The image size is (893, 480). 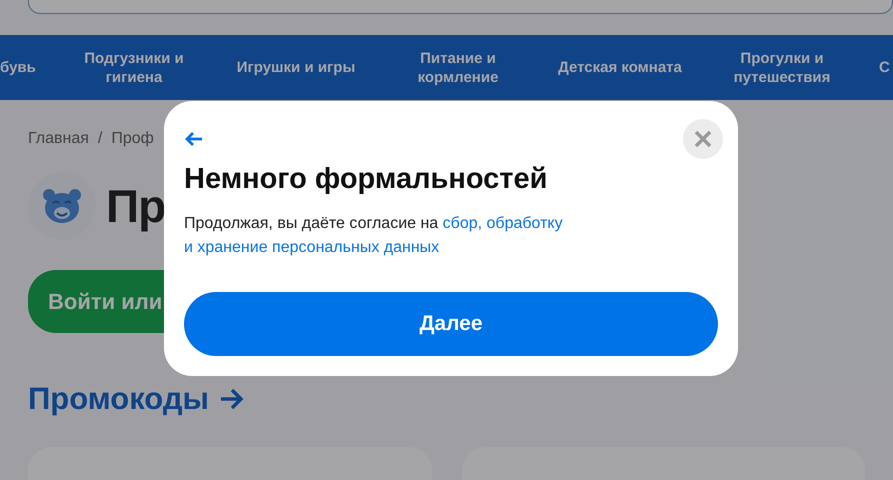 I want to click on section-heading: Промокоды, so click(x=118, y=399).